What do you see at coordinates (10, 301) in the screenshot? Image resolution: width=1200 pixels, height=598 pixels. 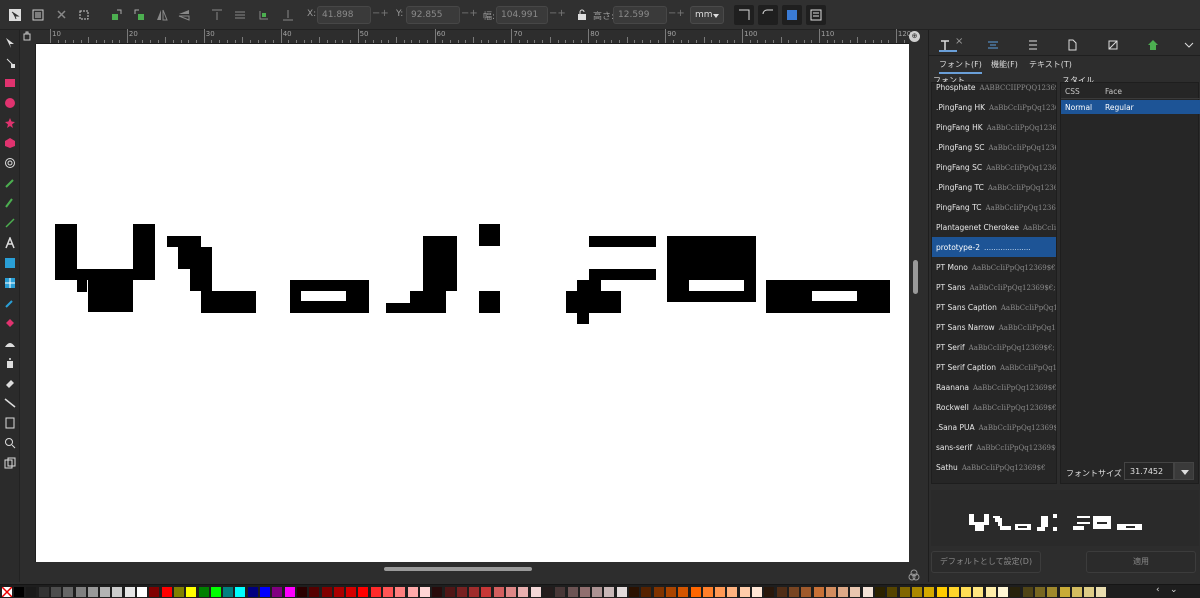 I see `dropper-tool-icon` at bounding box center [10, 301].